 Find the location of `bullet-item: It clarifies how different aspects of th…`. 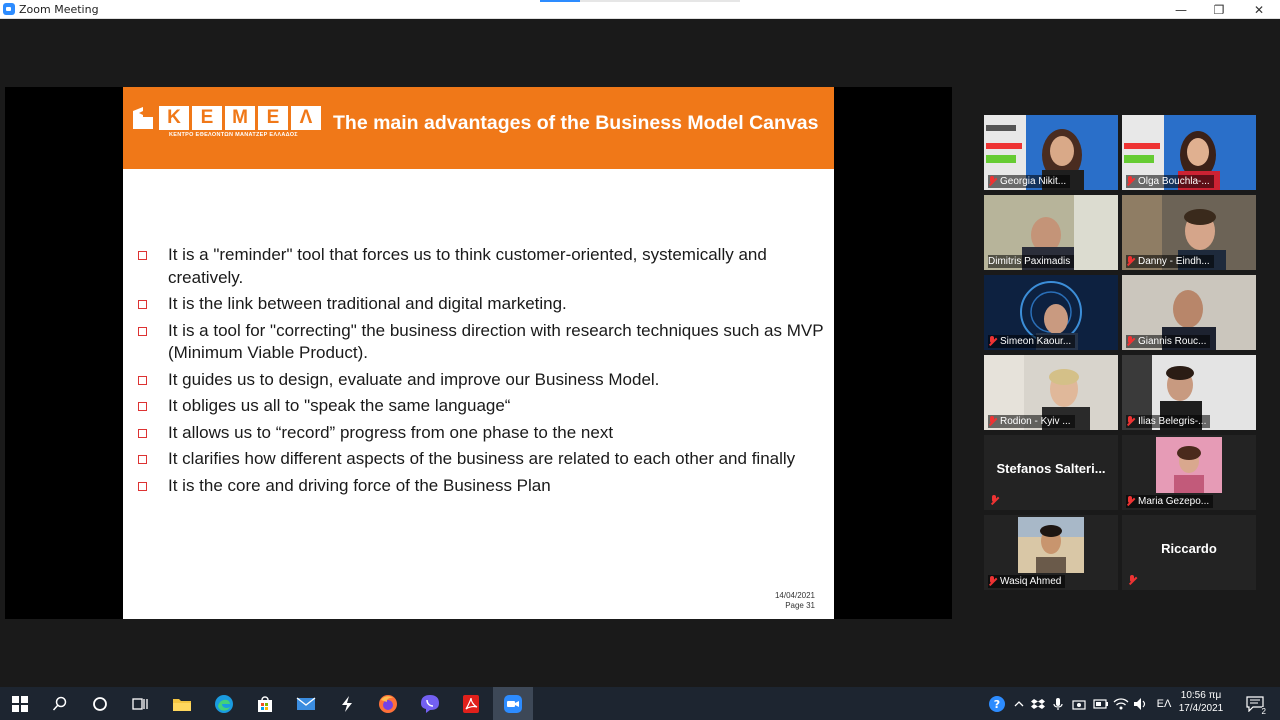

bullet-item: It clarifies how different aspects of th… is located at coordinates (482, 459).